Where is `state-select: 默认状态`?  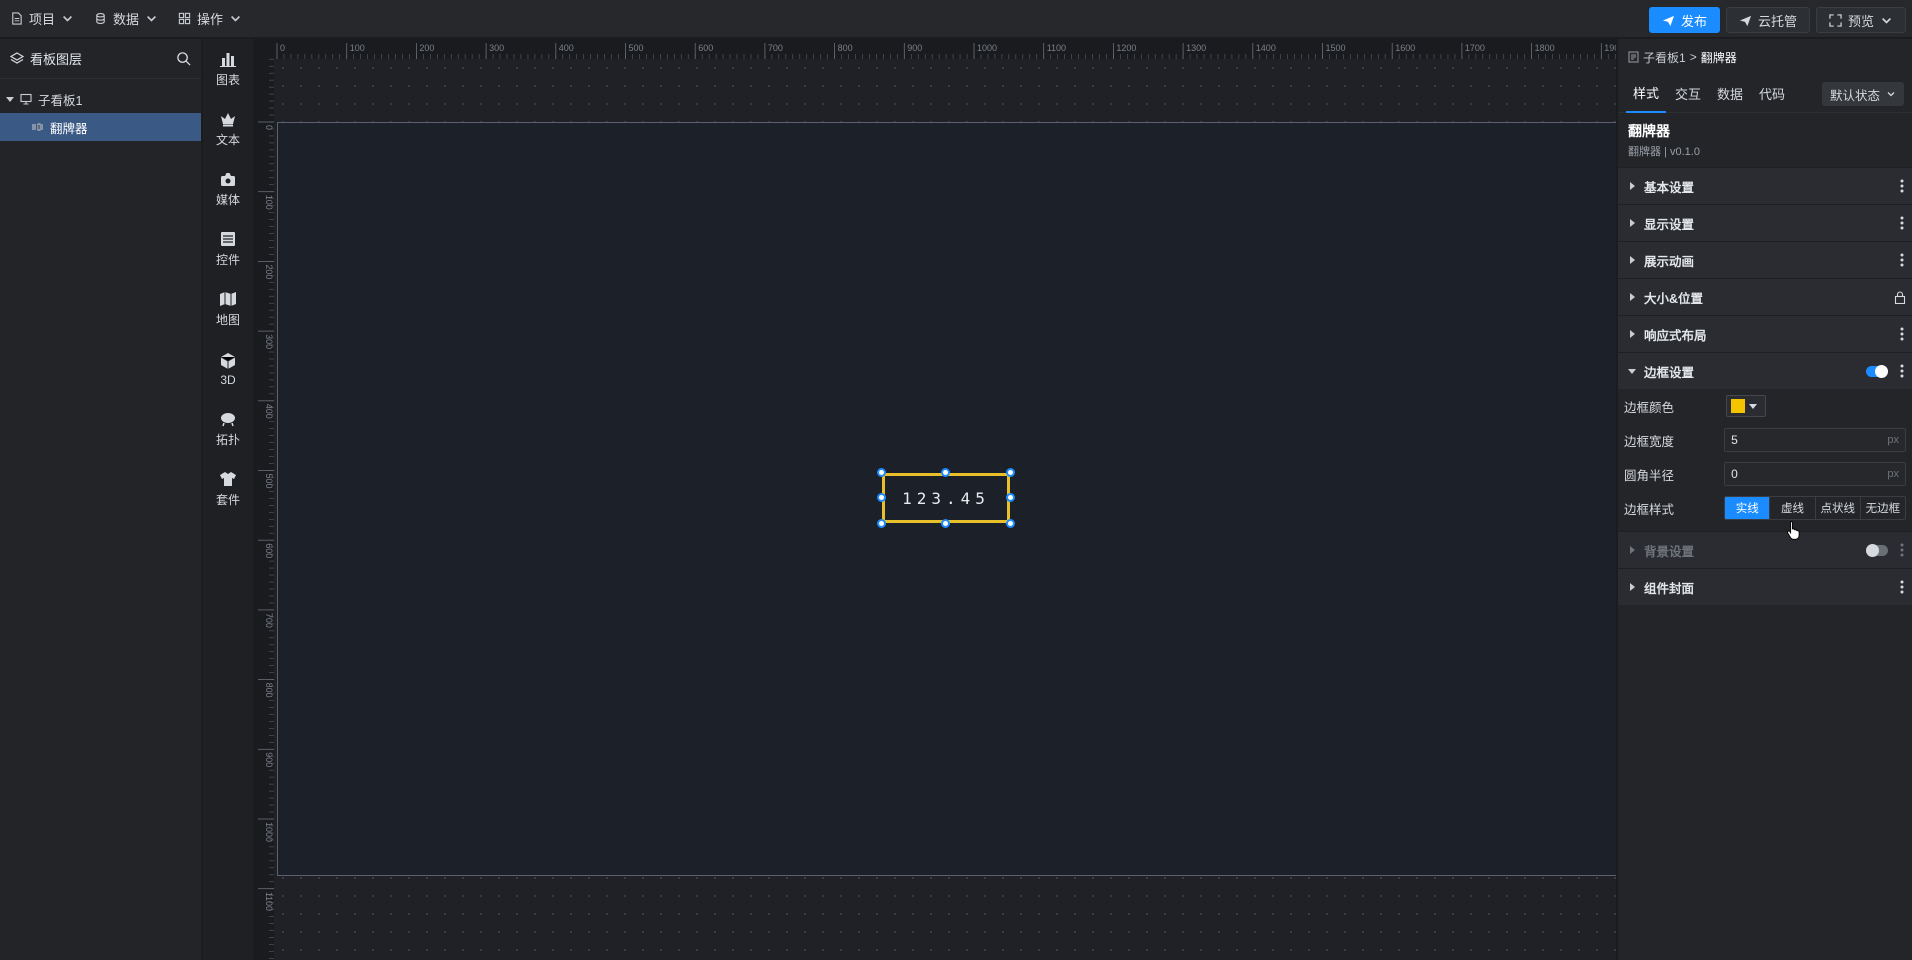 state-select: 默认状态 is located at coordinates (1862, 94).